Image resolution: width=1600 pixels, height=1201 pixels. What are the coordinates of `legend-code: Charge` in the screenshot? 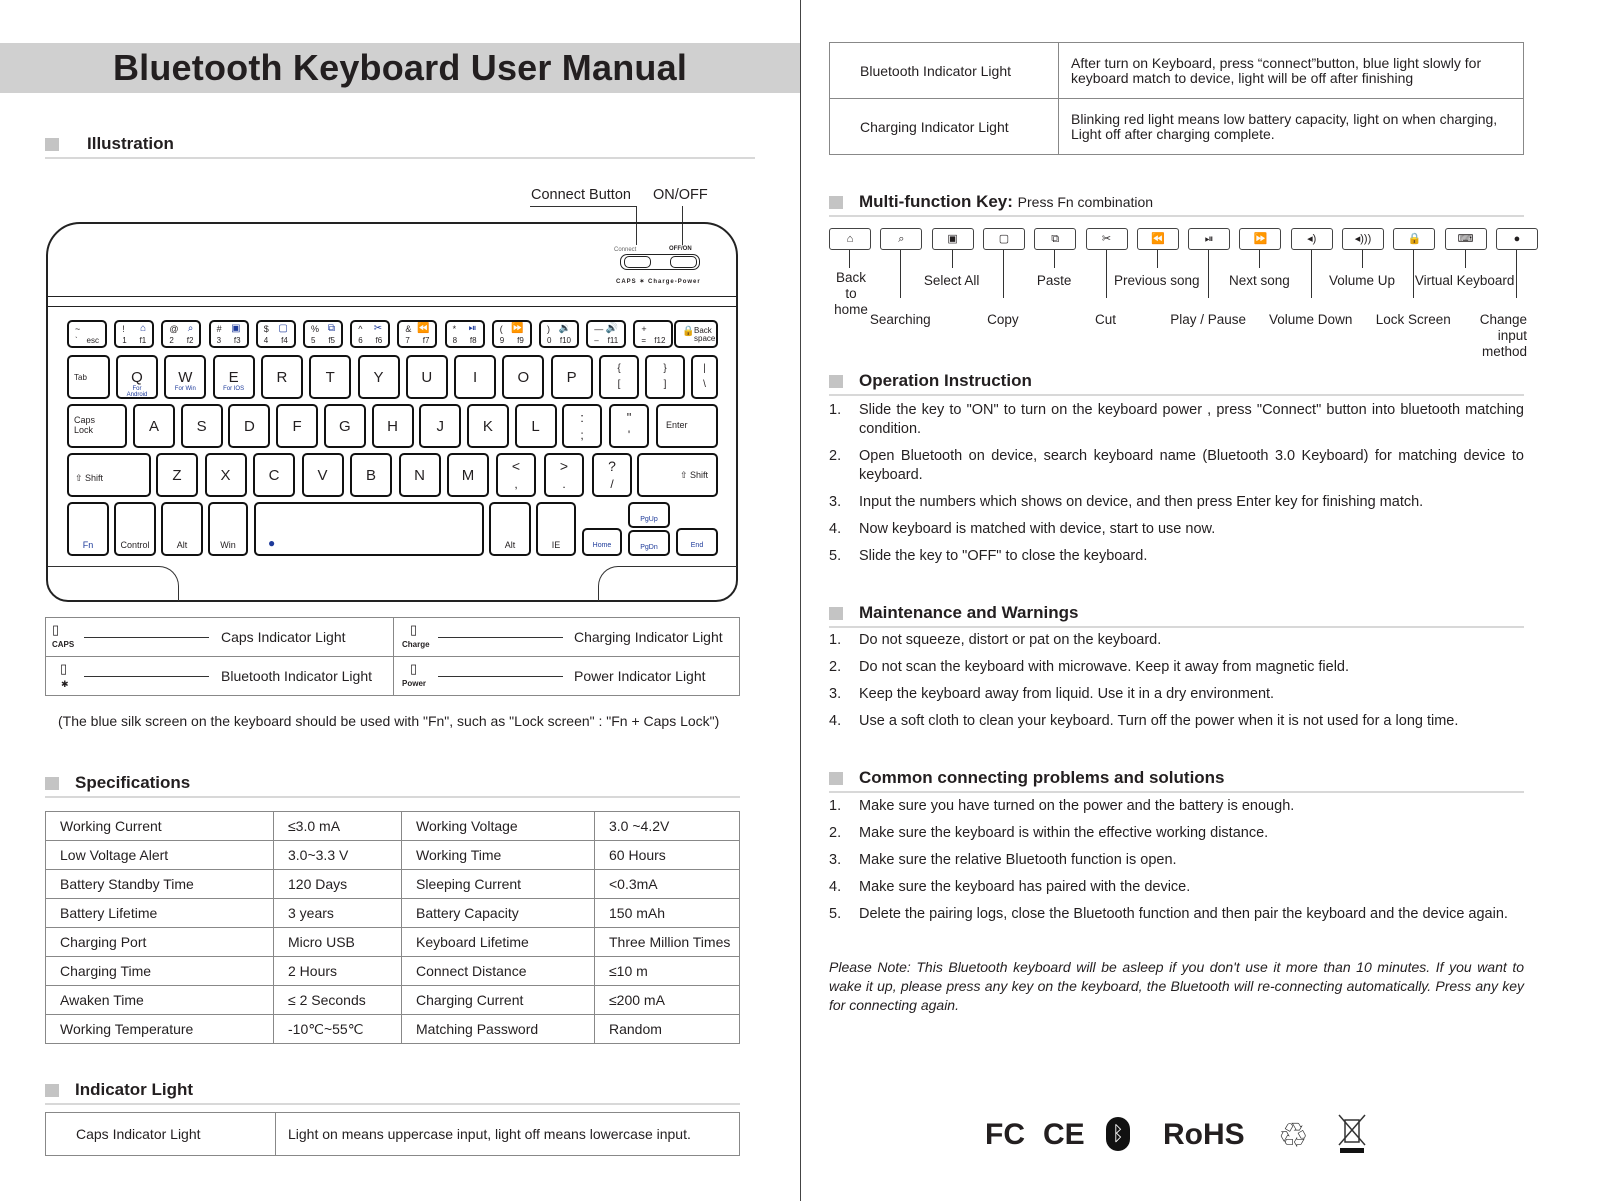 It's located at (416, 644).